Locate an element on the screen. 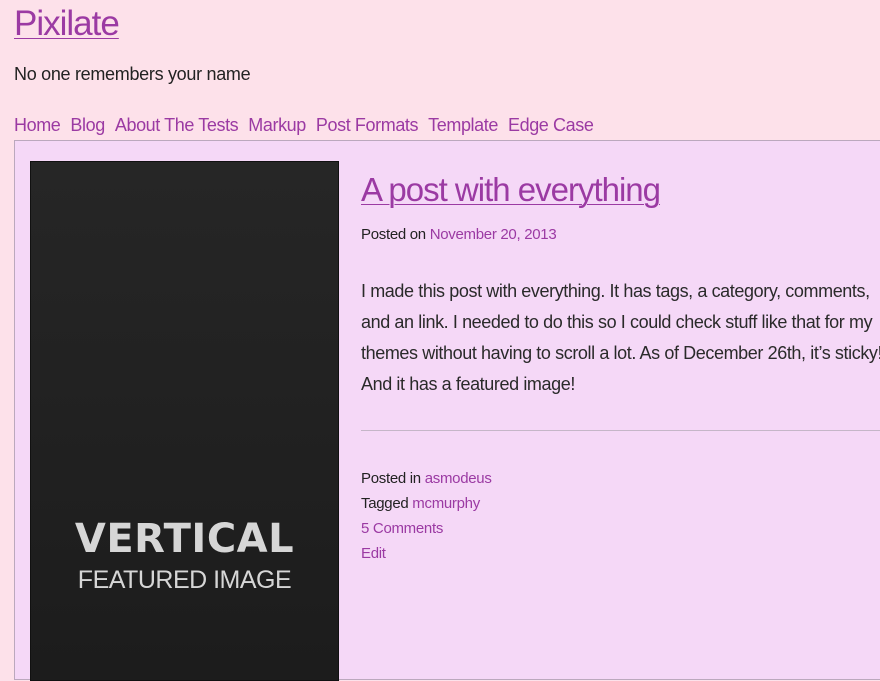 The width and height of the screenshot is (880, 681). posted-on-label: Posted on is located at coordinates (393, 234).